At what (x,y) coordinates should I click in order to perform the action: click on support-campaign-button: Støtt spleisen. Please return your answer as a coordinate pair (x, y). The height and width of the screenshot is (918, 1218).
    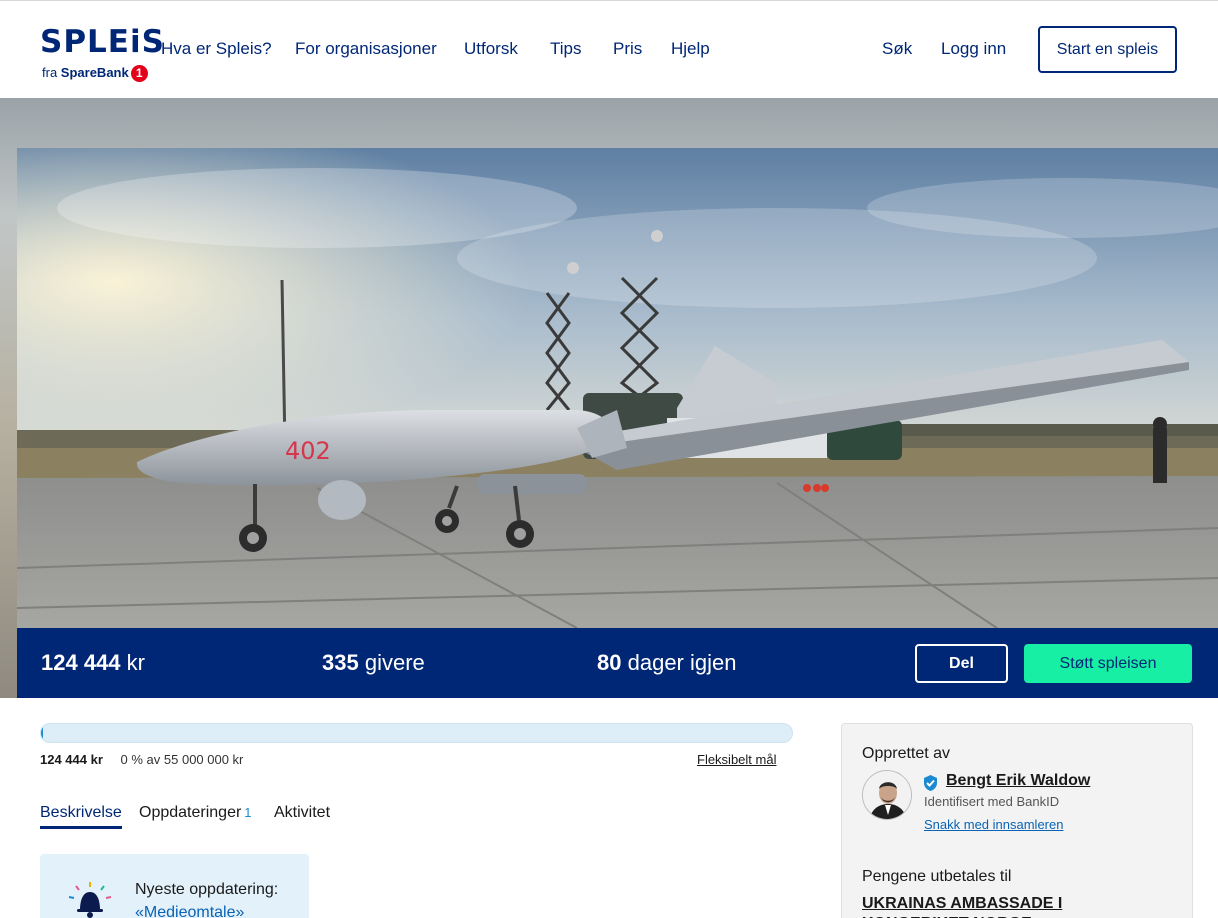
    Looking at the image, I should click on (1108, 663).